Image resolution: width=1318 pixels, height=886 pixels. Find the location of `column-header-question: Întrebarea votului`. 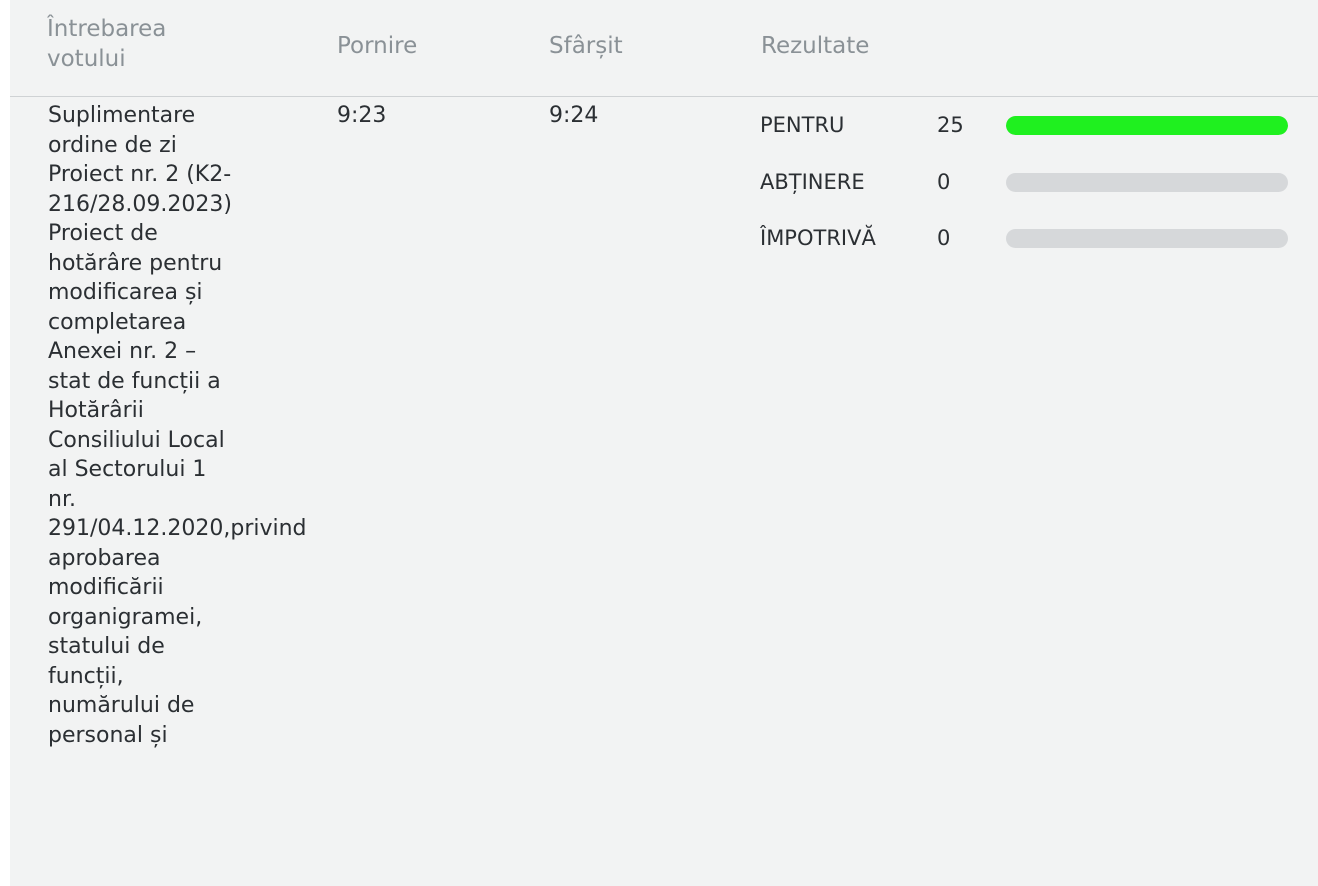

column-header-question: Întrebarea votului is located at coordinates (147, 44).